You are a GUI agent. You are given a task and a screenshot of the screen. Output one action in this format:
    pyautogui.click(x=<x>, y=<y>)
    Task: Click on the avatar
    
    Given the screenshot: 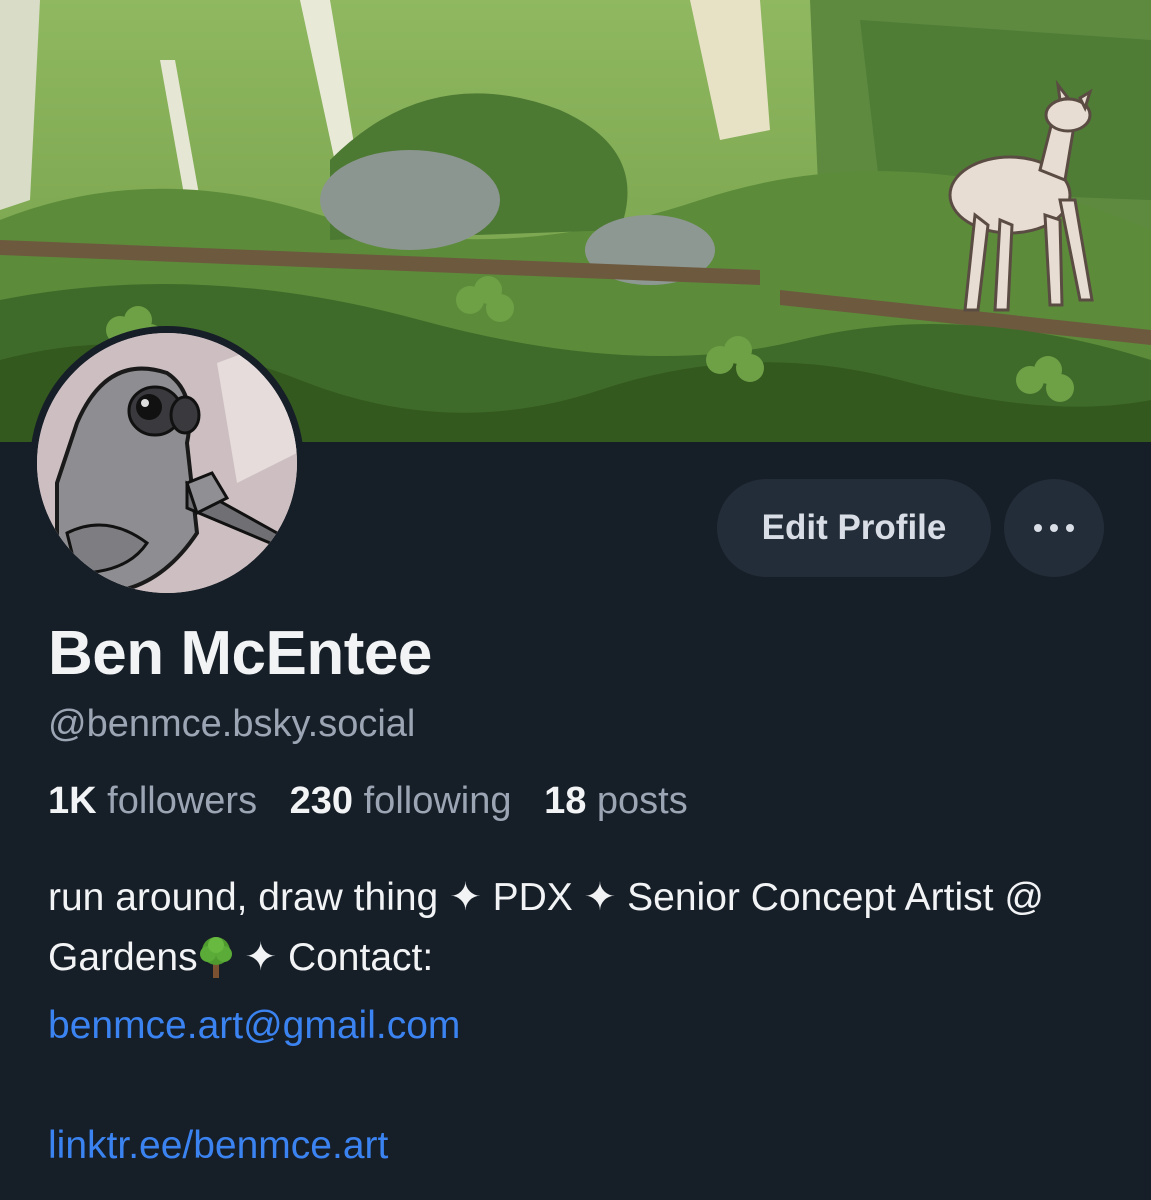 What is the action you would take?
    pyautogui.click(x=167, y=463)
    